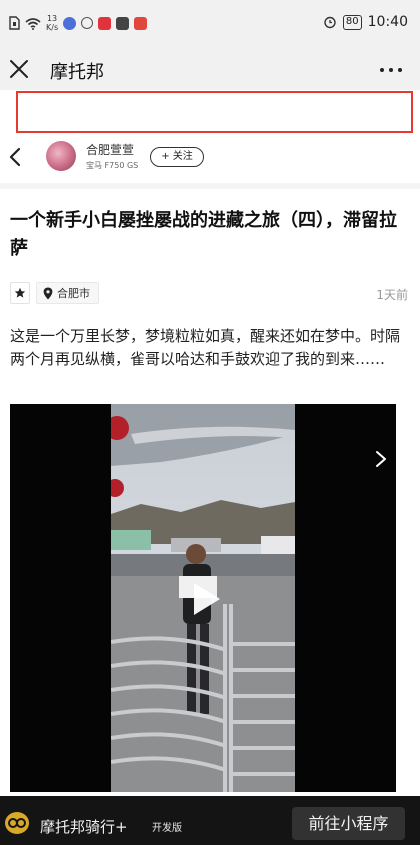  I want to click on app-notification-icon-blue, so click(70, 23).